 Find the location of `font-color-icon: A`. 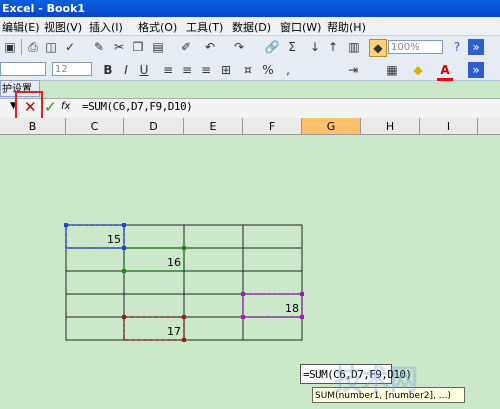

font-color-icon: A is located at coordinates (445, 71).